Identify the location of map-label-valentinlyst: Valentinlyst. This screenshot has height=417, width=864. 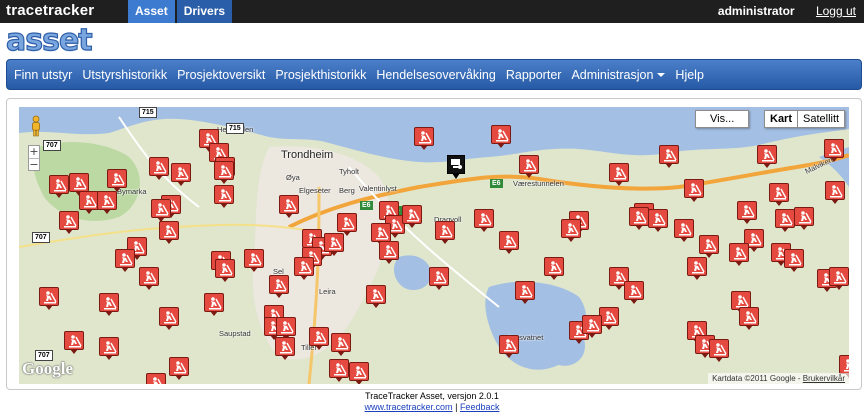
(378, 188).